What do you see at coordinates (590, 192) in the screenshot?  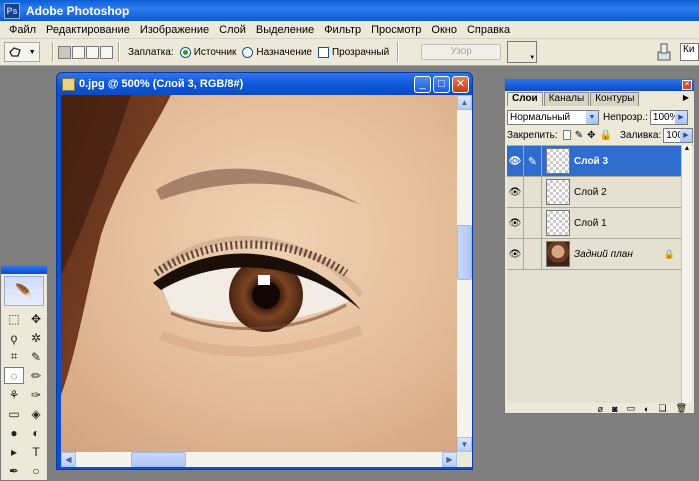 I see `layer-name: Слой 2` at bounding box center [590, 192].